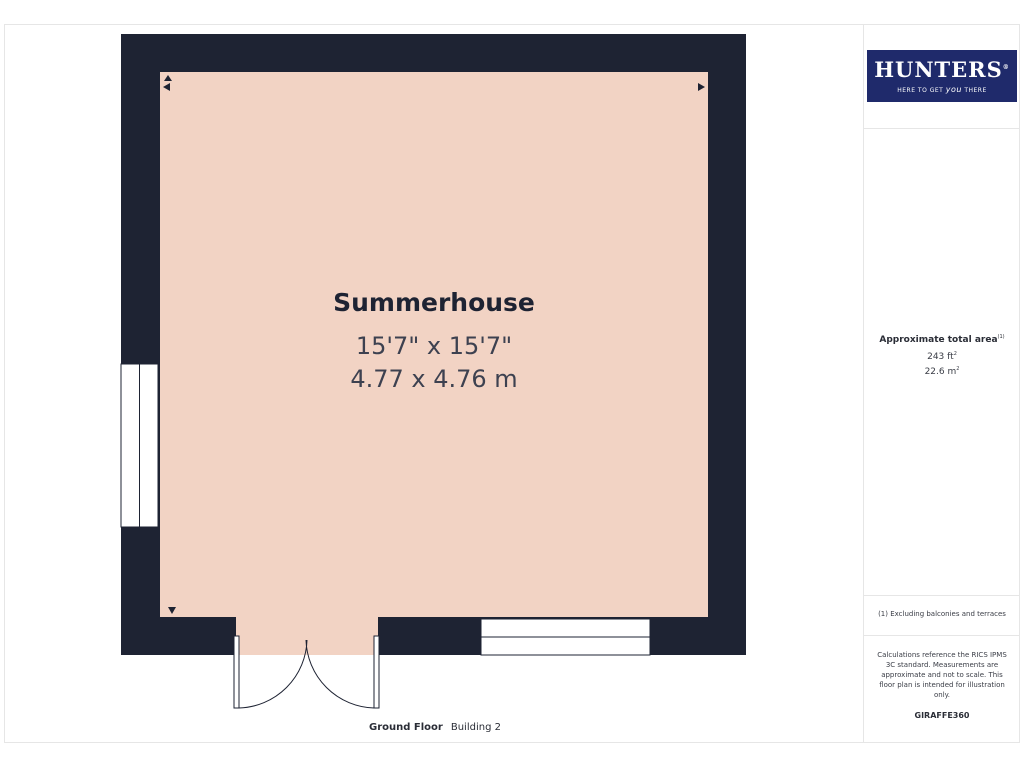  Describe the element at coordinates (942, 339) in the screenshot. I see `area-title: Approximate total area(1)` at that location.